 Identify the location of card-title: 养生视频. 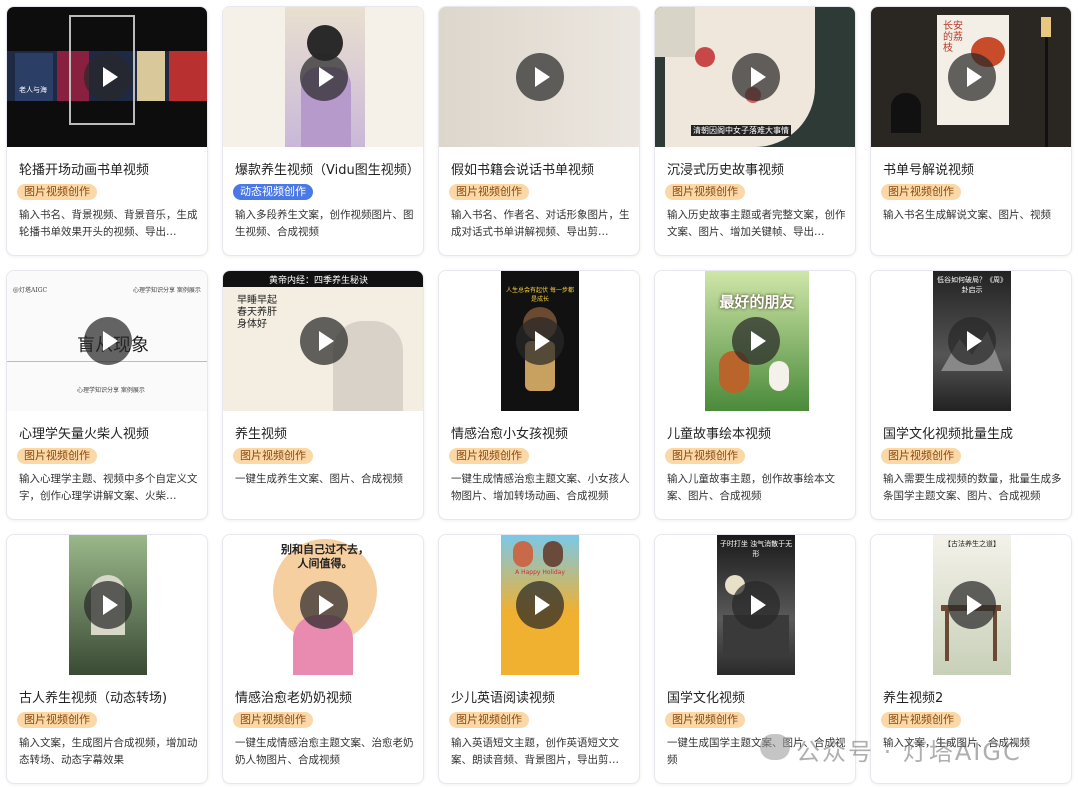
(261, 434).